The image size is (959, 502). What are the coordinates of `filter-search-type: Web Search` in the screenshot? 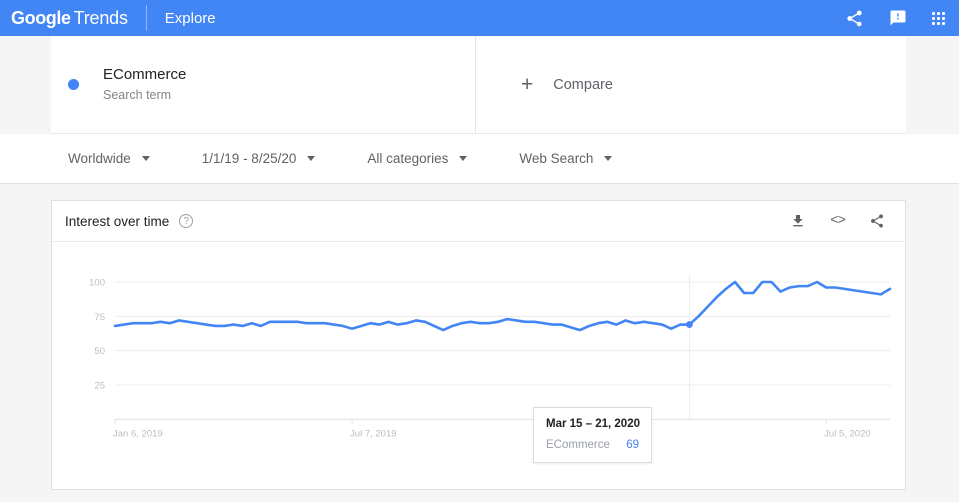 It's located at (566, 158).